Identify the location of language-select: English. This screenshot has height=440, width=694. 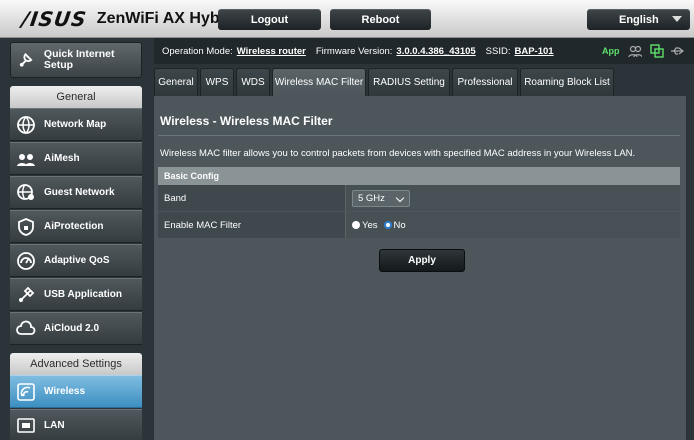
(638, 19).